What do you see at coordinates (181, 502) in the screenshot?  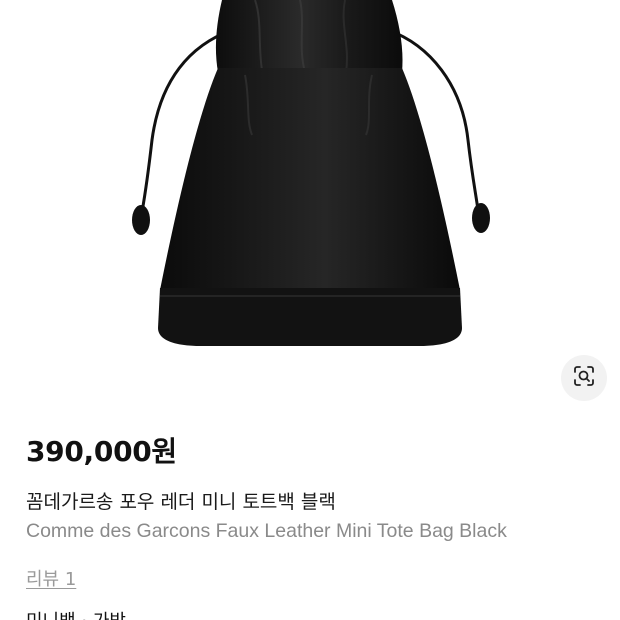 I see `product-name-korean: 꼼데가르송 포우 레더 미니 토트백 블랙` at bounding box center [181, 502].